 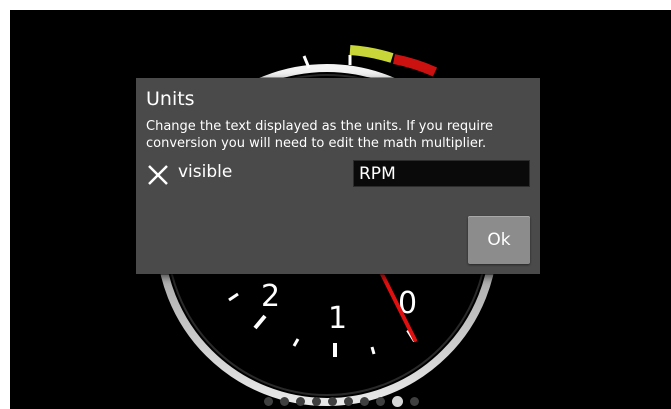 I want to click on ok-button: Ok, so click(x=499, y=240).